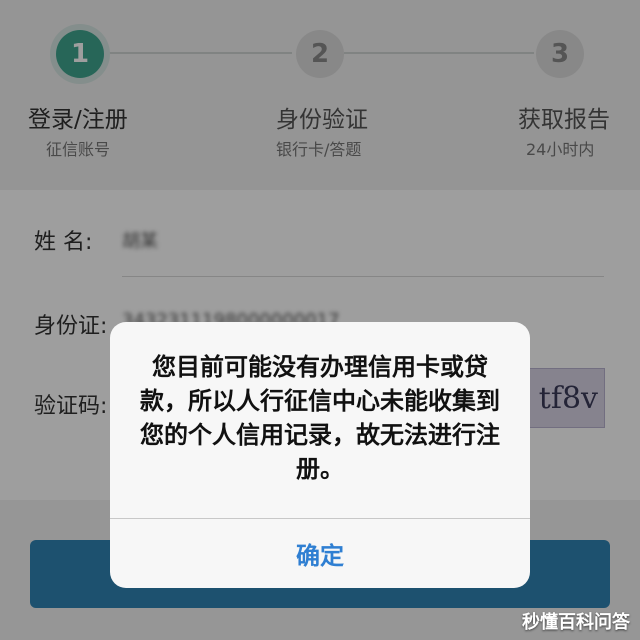 This screenshot has height=640, width=640. Describe the element at coordinates (576, 622) in the screenshot. I see `watermark: 秒懂百科问答` at that location.